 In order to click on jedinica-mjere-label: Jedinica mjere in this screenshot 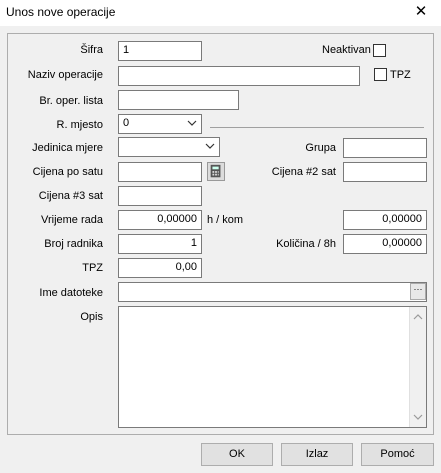, I will do `click(67, 148)`.